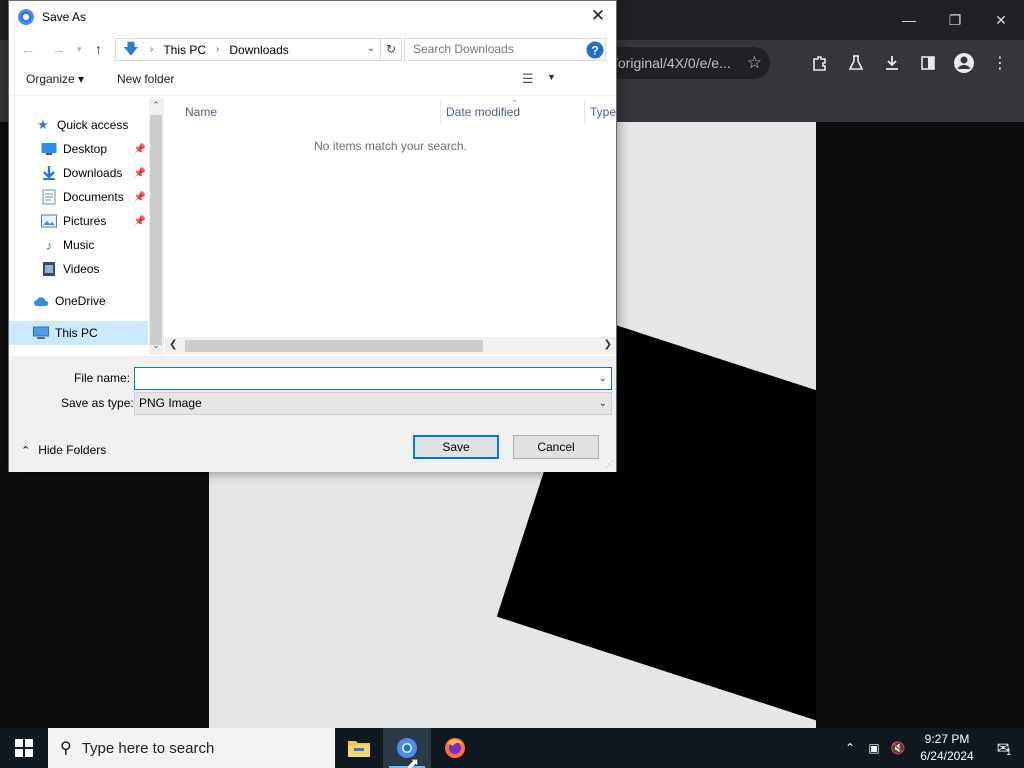 The height and width of the screenshot is (768, 1024). What do you see at coordinates (1004, 748) in the screenshot?
I see `notifications-button: ✉ 1` at bounding box center [1004, 748].